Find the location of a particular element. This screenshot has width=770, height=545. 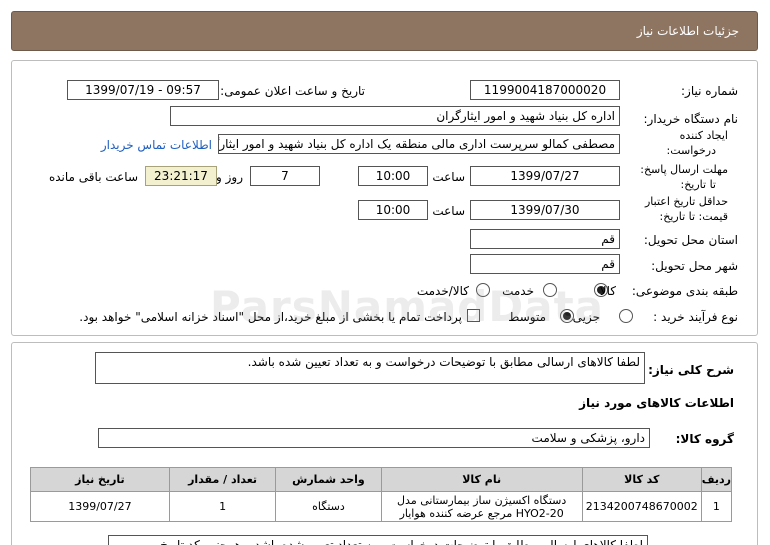

category-label: طبقه بندی موضوعی: is located at coordinates (684, 291).